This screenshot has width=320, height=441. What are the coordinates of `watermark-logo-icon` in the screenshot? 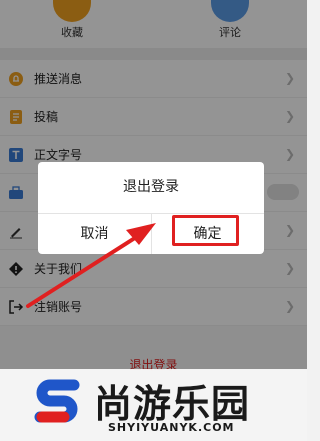 It's located at (57, 401).